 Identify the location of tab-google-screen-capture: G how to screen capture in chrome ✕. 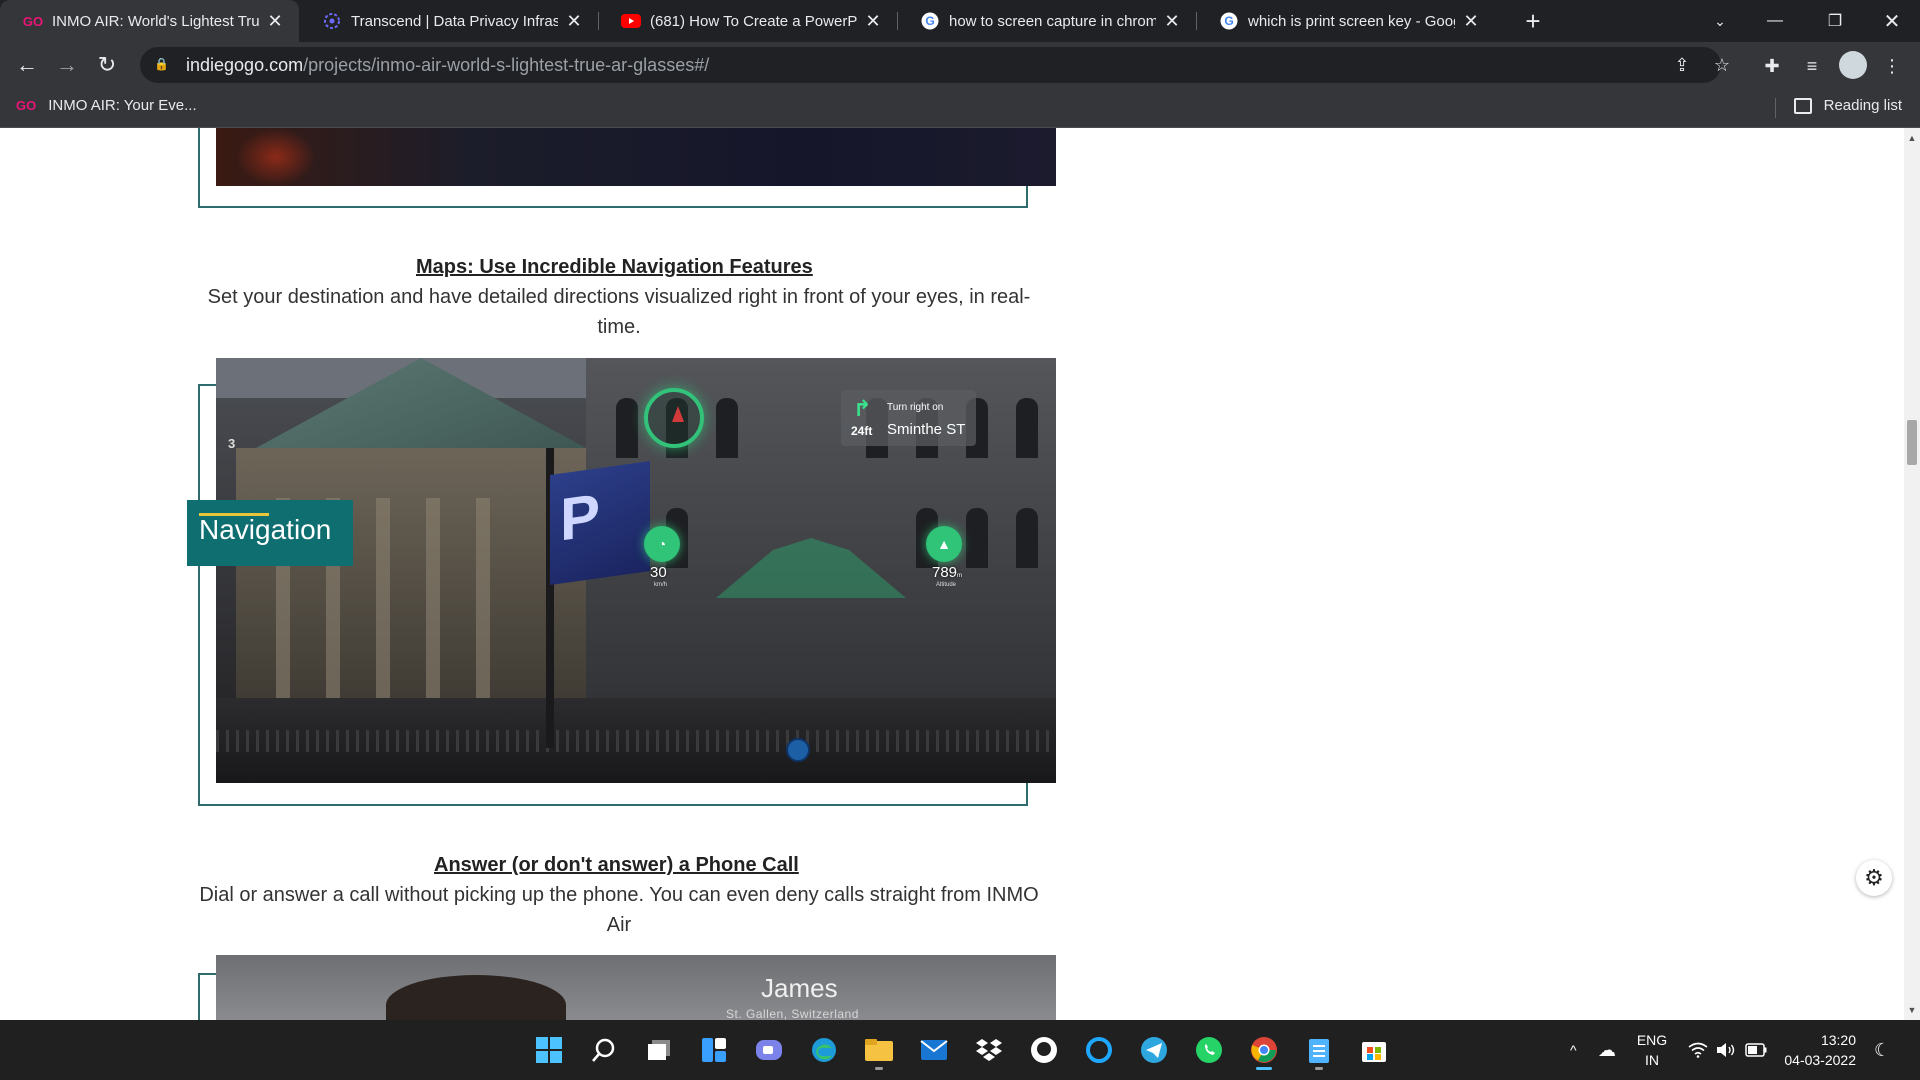
(1046, 21).